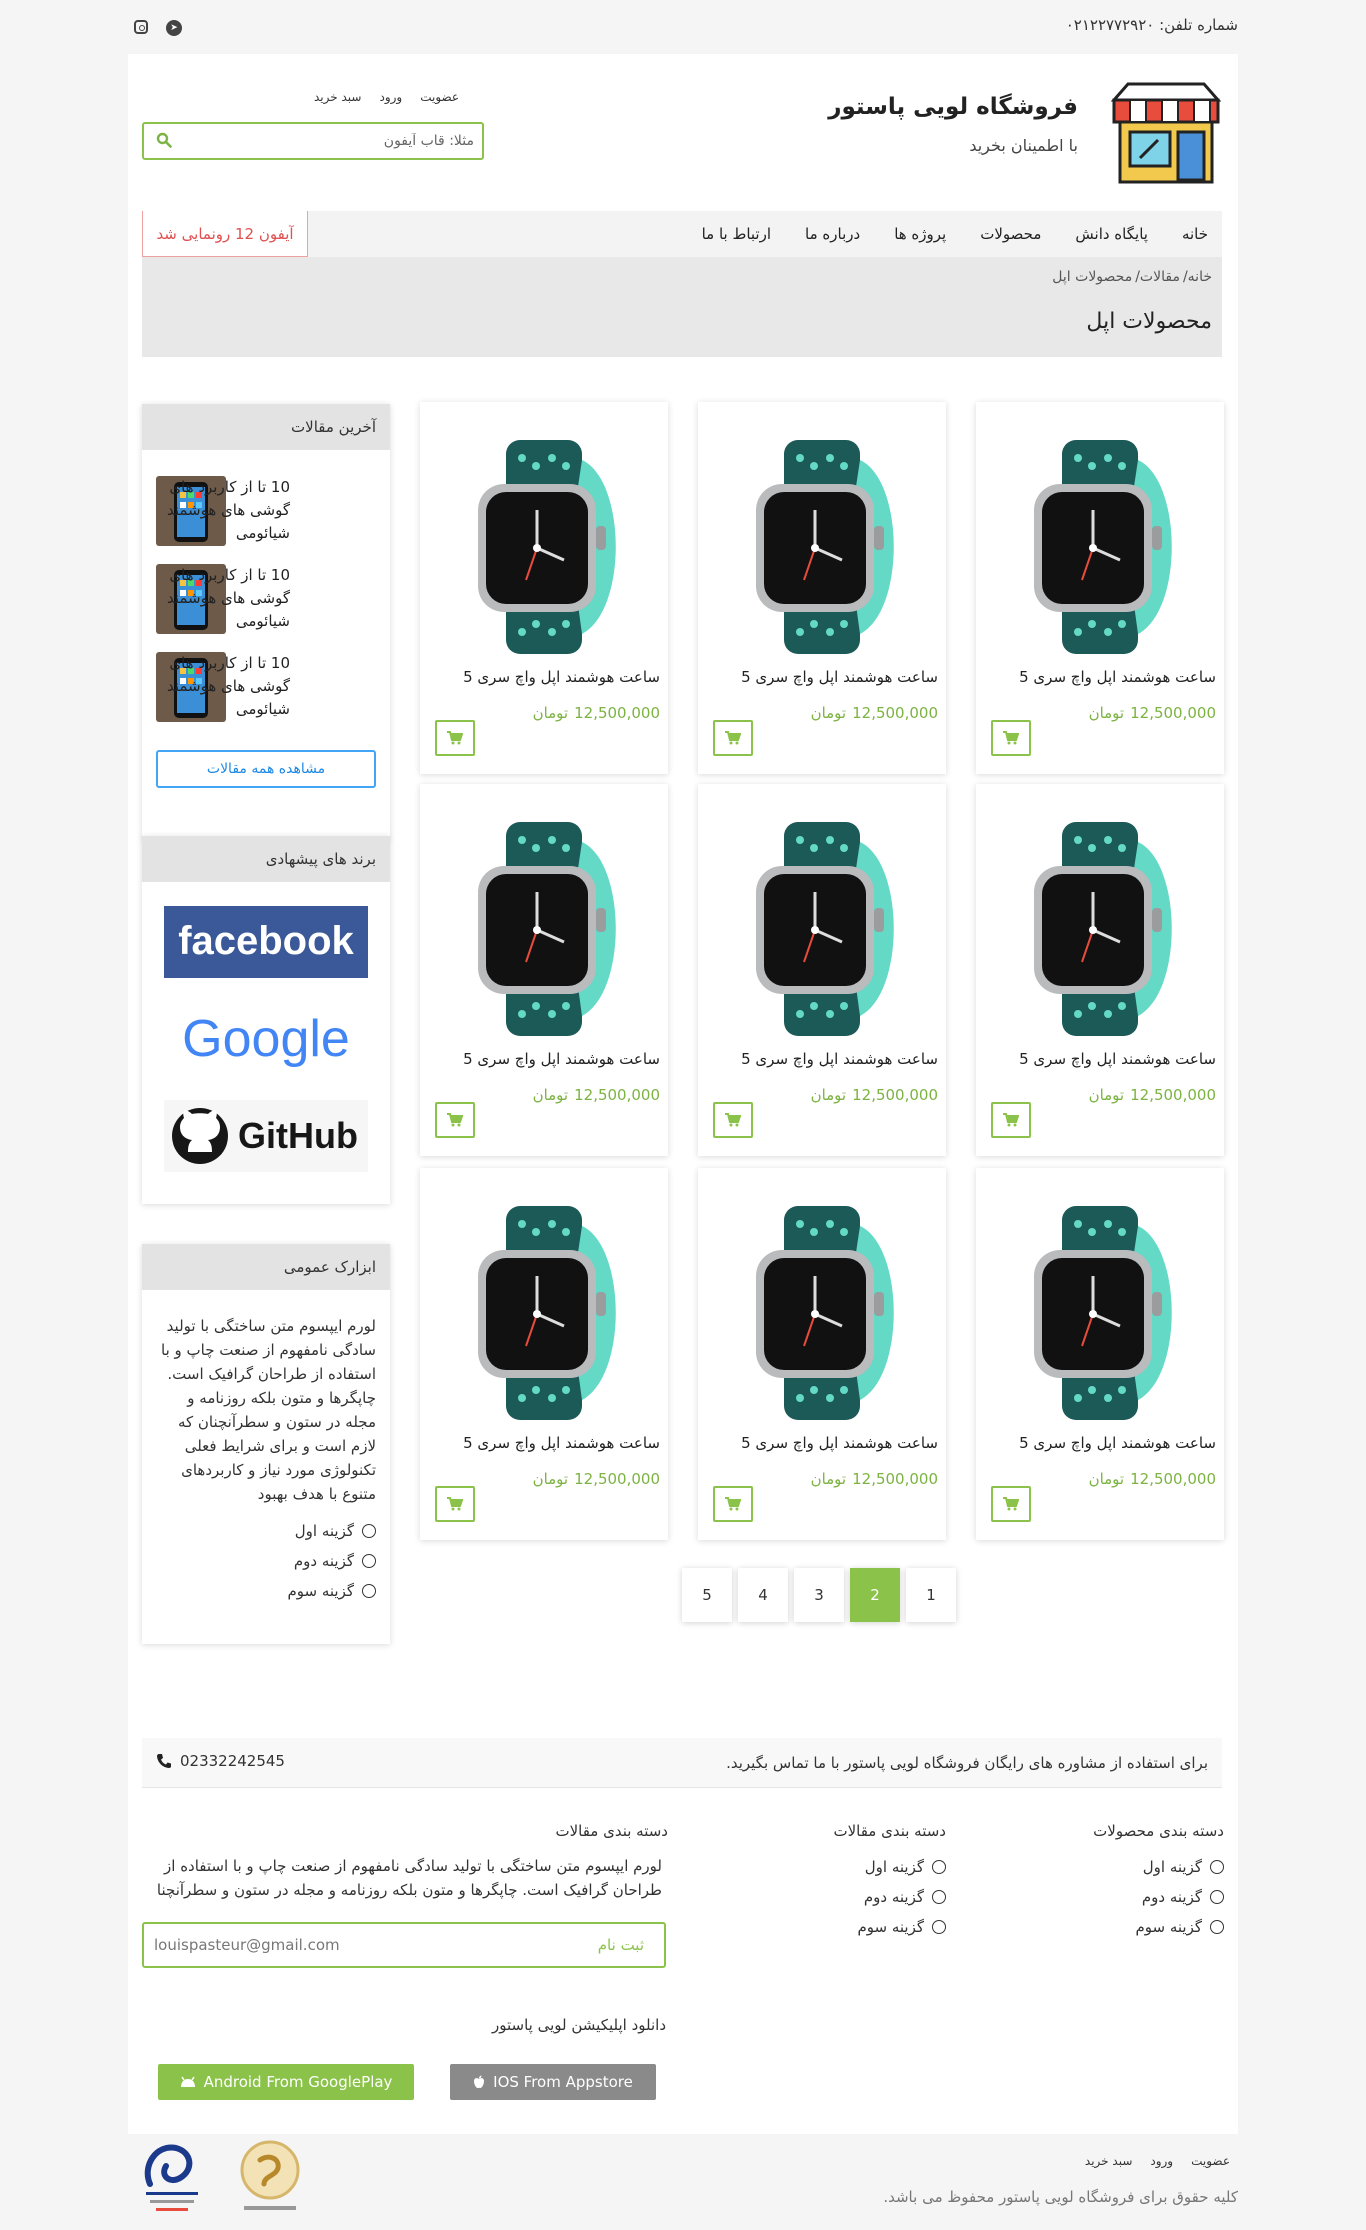 This screenshot has width=1366, height=2230. I want to click on site-title: فروشگاه لویی پاستور, so click(953, 107).